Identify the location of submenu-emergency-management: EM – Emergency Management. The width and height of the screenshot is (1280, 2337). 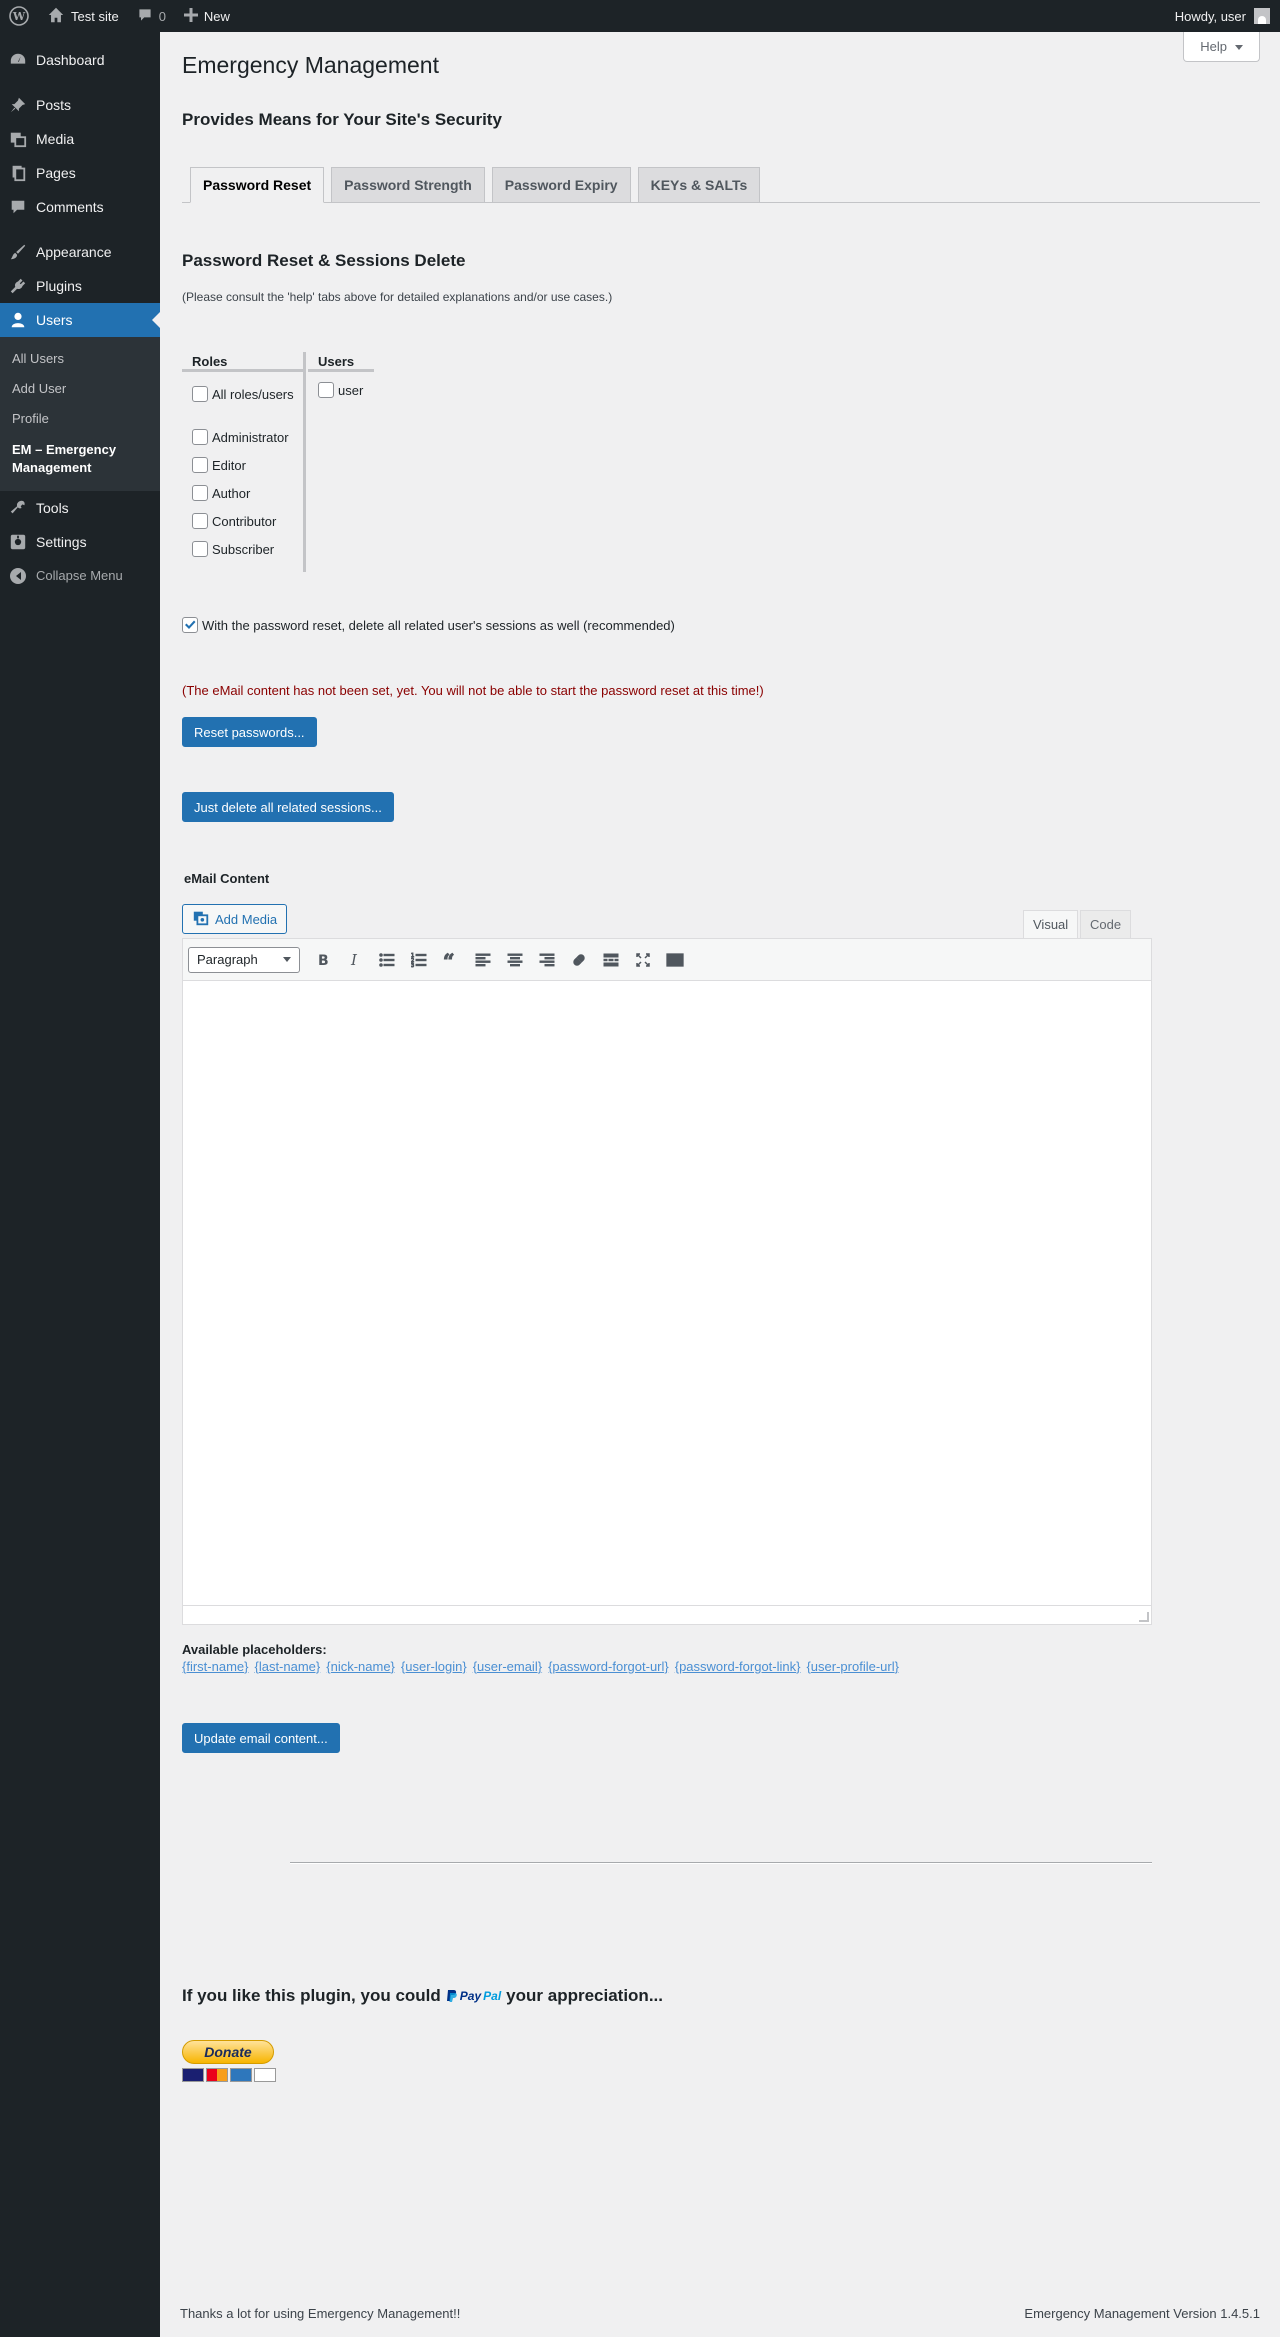
(80, 459).